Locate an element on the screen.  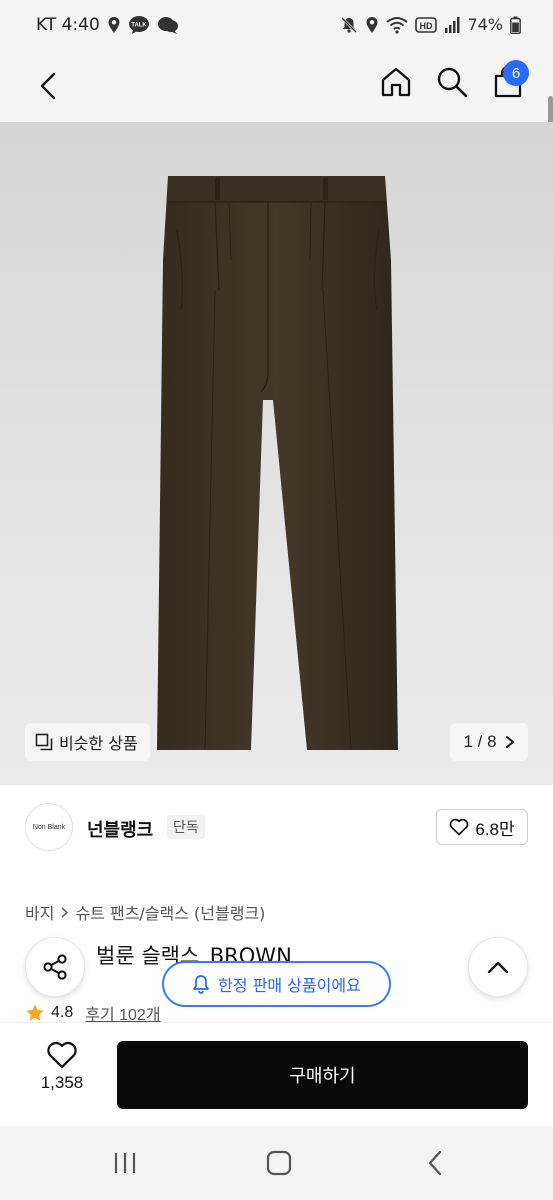
similar-products-label: 비슷한 상품 is located at coordinates (98, 743).